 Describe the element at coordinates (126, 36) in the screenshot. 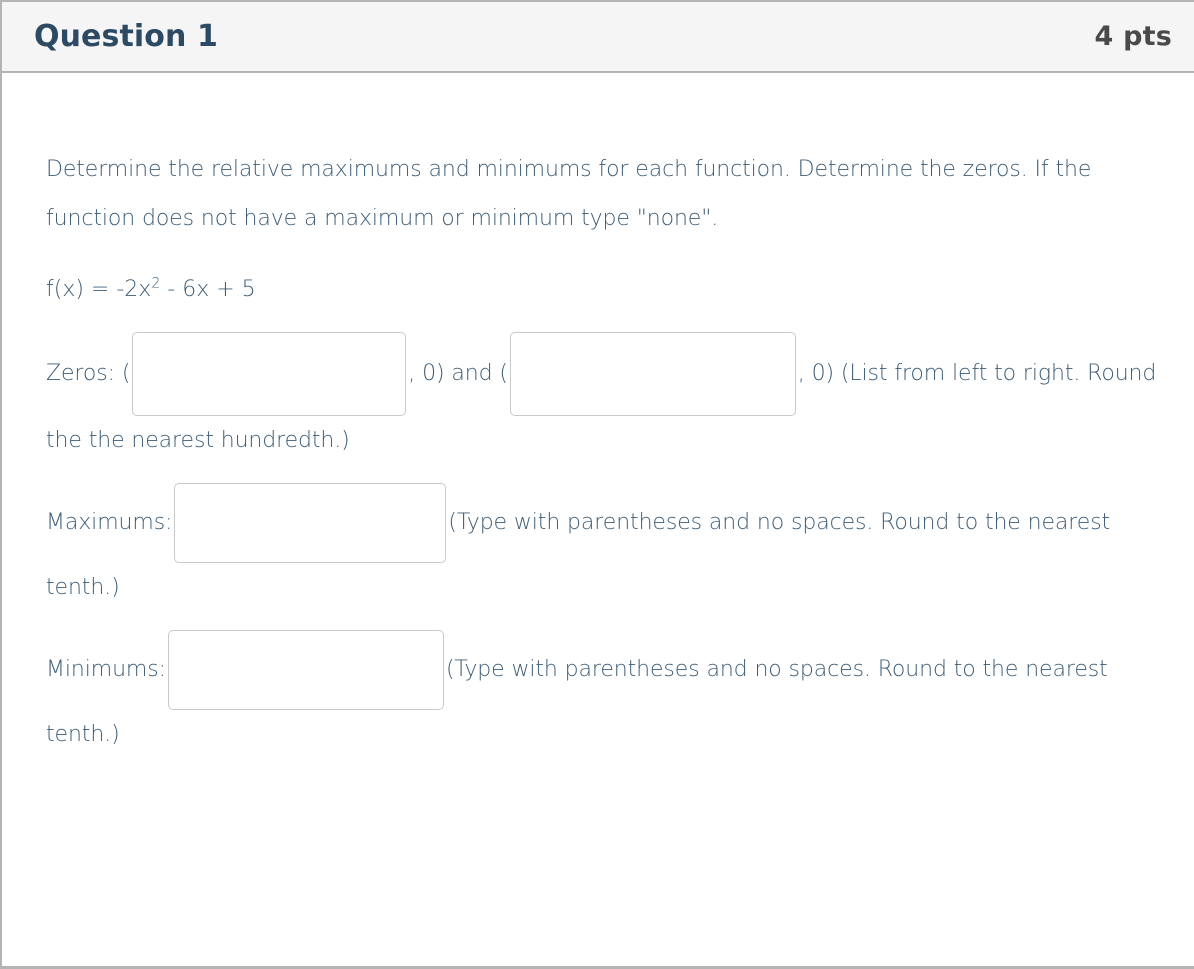

I see `page-title: Question 1` at that location.